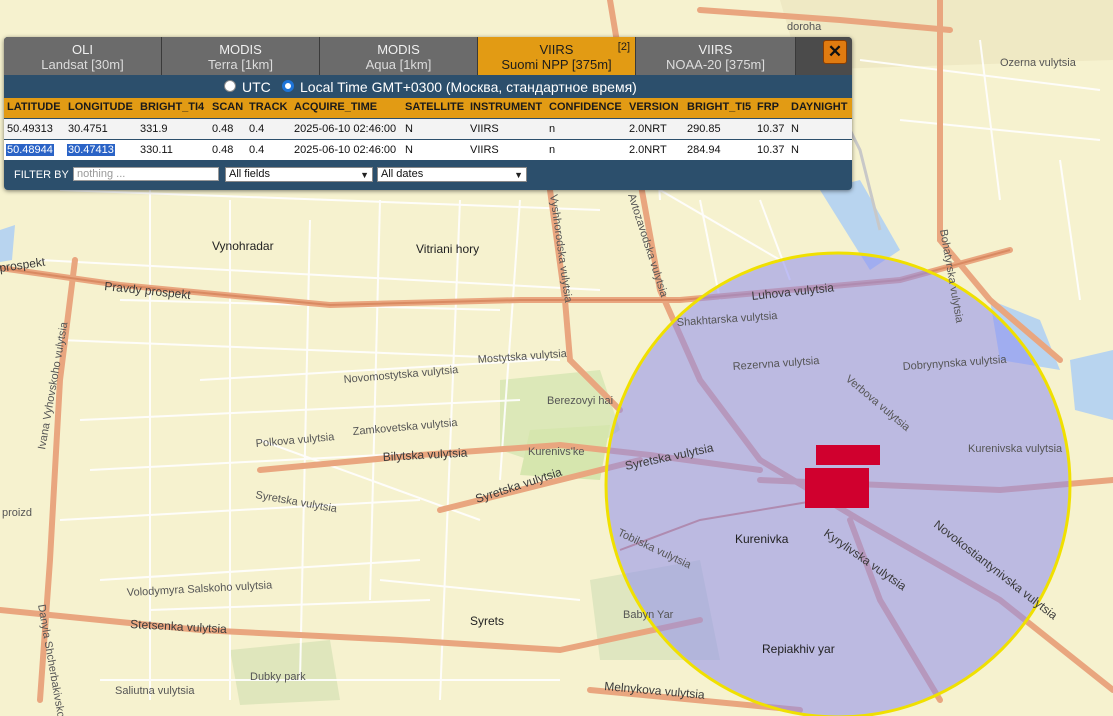 The image size is (1113, 716). Describe the element at coordinates (402, 174) in the screenshot. I see `dates-select-value: All dates` at that location.